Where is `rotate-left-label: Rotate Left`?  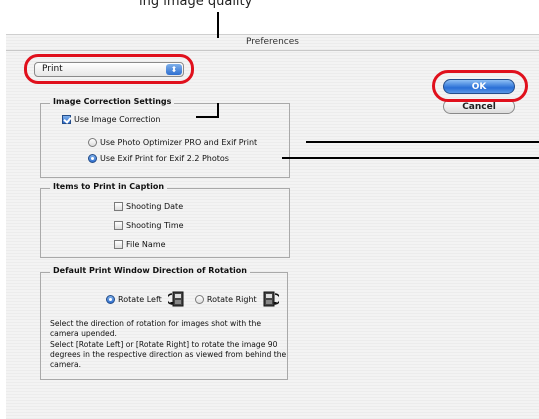 rotate-left-label: Rotate Left is located at coordinates (140, 299).